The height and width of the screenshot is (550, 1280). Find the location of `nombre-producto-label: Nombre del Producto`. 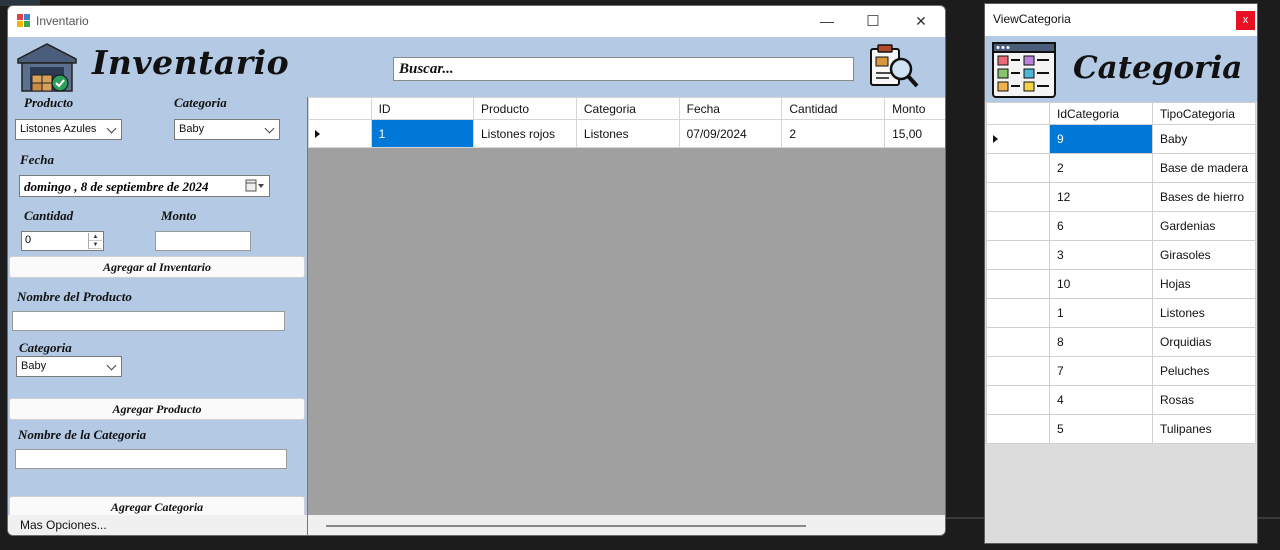

nombre-producto-label: Nombre del Producto is located at coordinates (74, 296).